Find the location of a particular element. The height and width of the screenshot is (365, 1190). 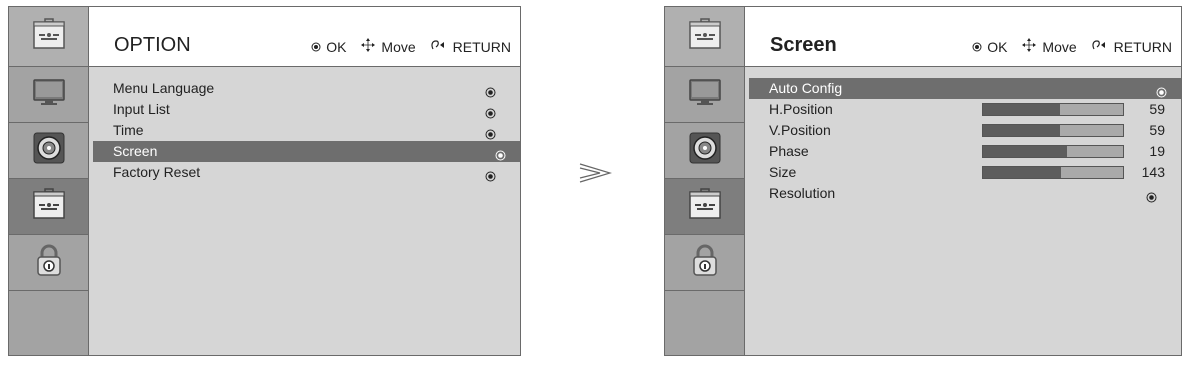

menu-item-size: Size 143 is located at coordinates (963, 172).